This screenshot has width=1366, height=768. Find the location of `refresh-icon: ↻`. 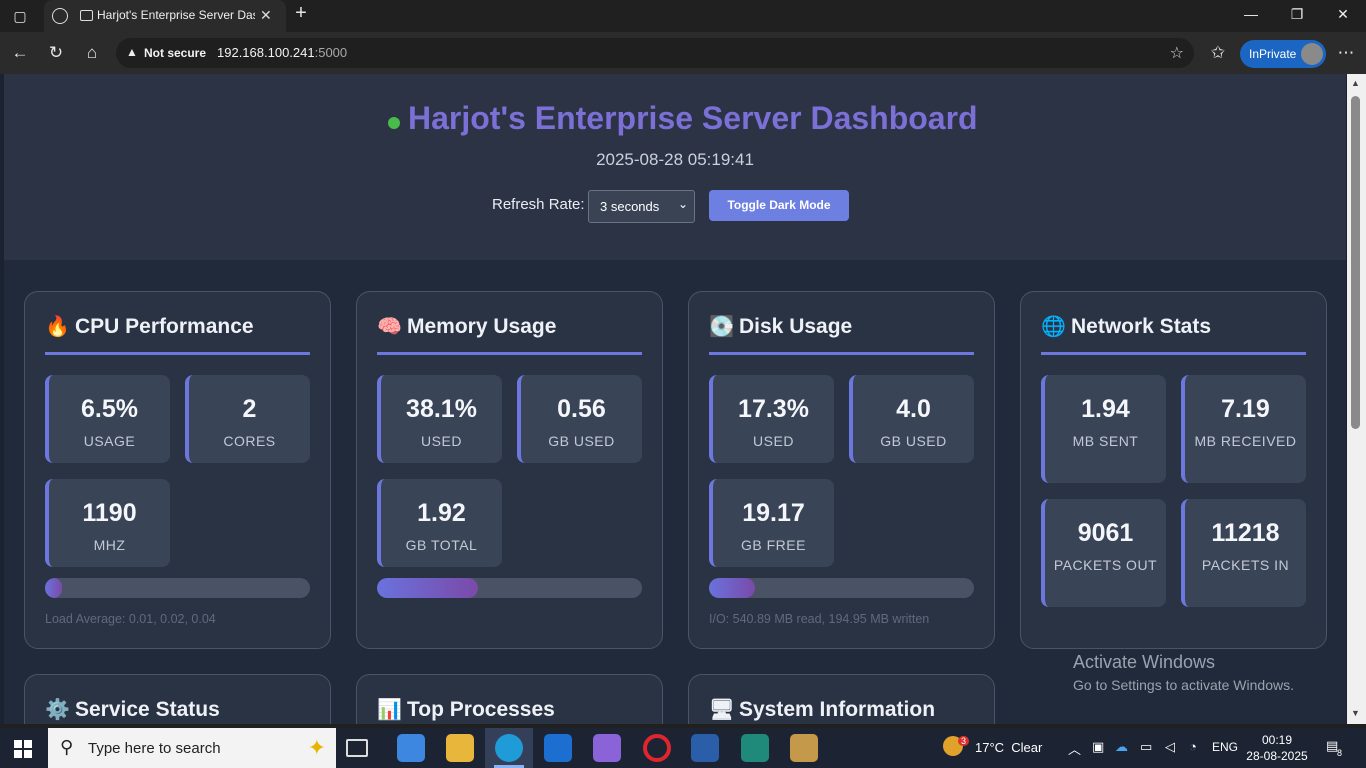

refresh-icon: ↻ is located at coordinates (56, 53).